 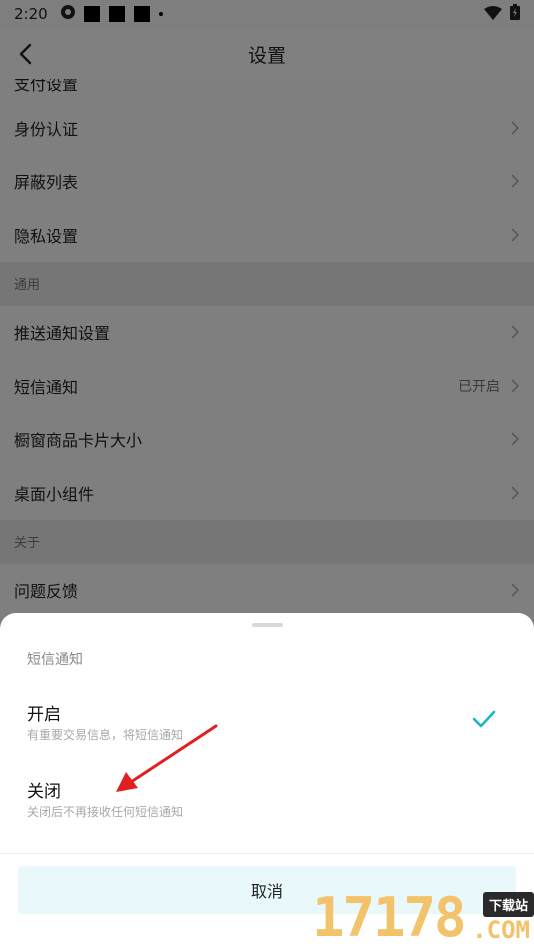 I want to click on option-enable: 开启 有重要交易信息，将短信通知, so click(x=267, y=736).